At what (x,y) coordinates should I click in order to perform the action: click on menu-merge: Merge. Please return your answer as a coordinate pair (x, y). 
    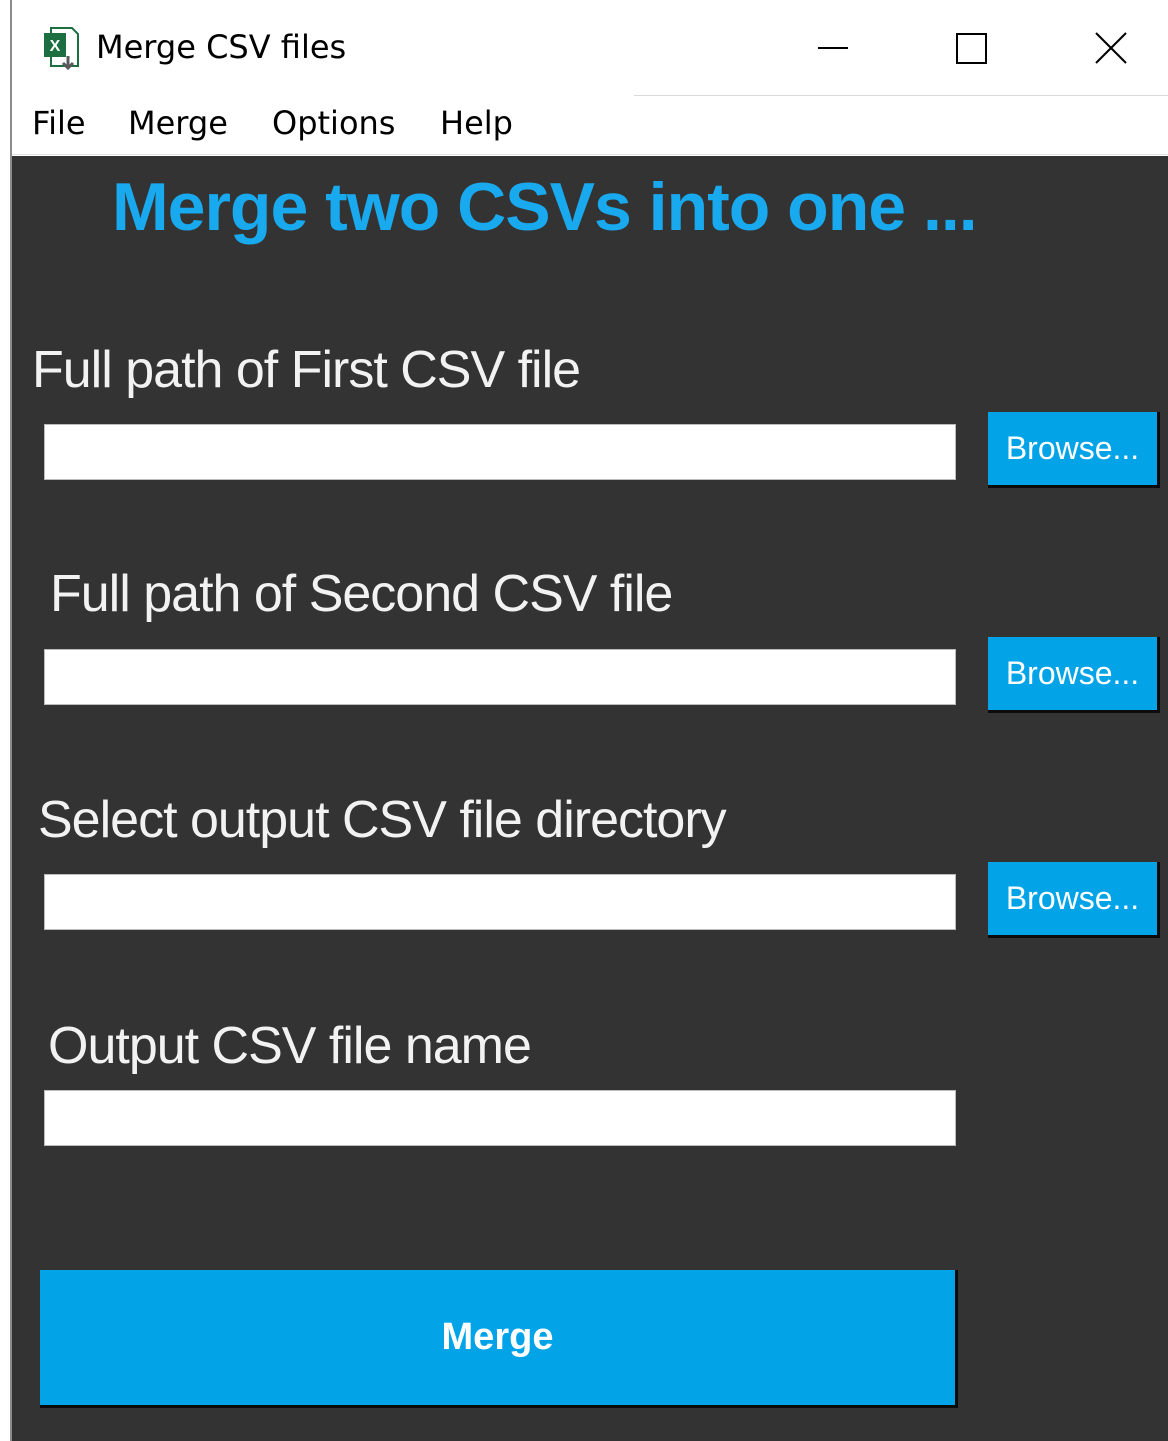
    Looking at the image, I should click on (178, 123).